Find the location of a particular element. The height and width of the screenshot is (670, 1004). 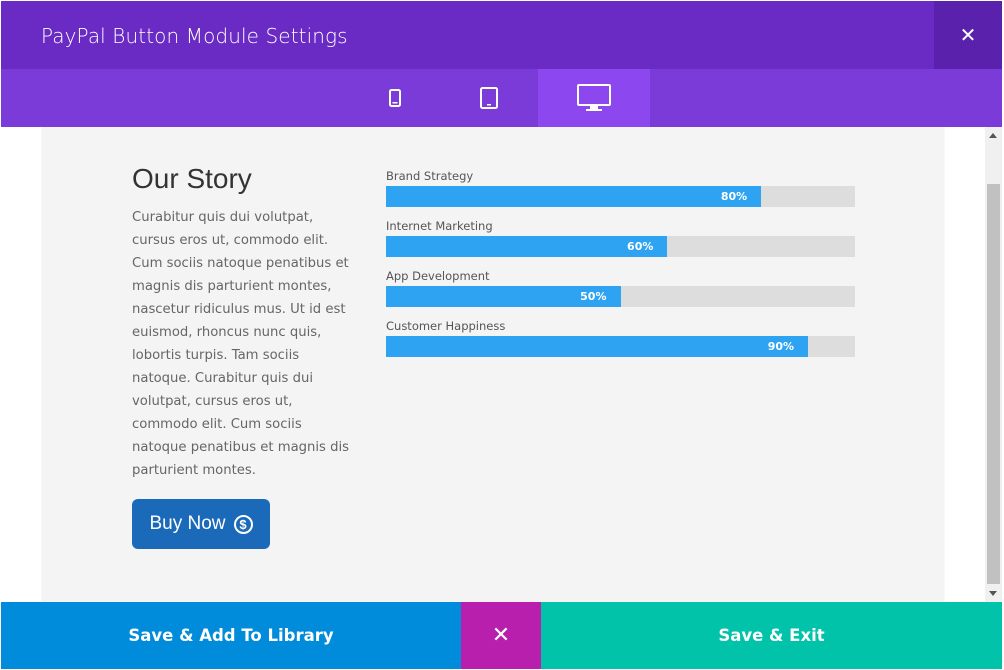

cancel-button: ✕ is located at coordinates (501, 635).